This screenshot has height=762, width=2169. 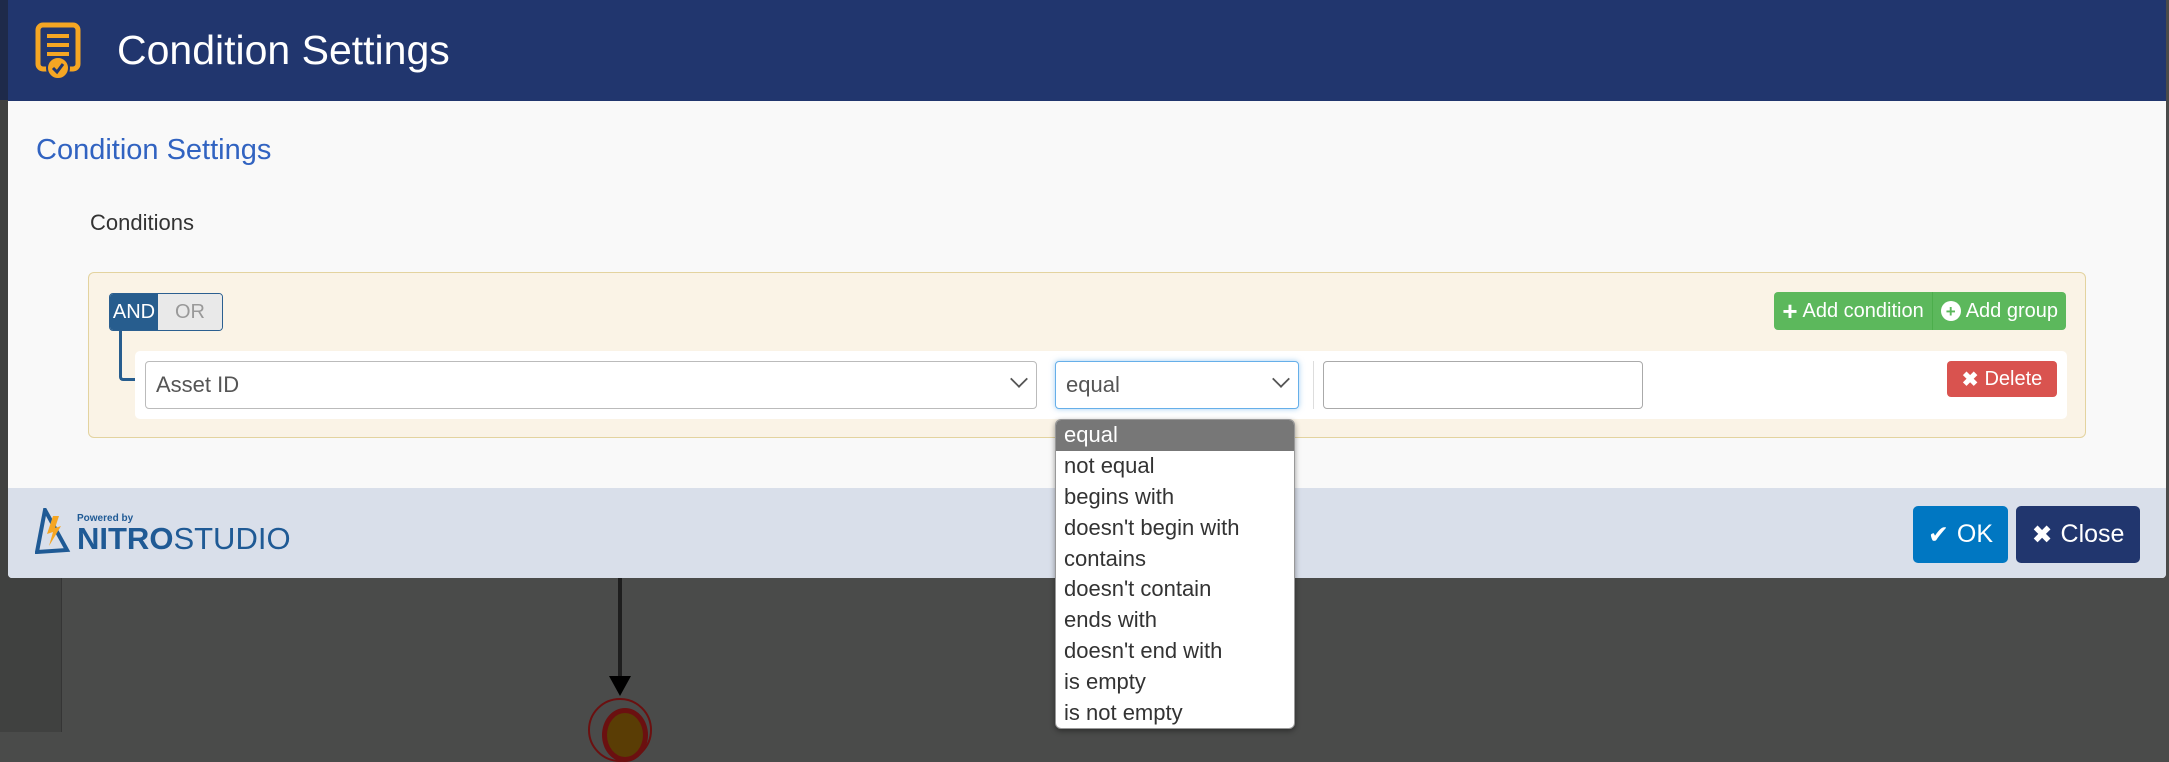 I want to click on add-buttons: + Add condition + Add group, so click(x=1920, y=311).